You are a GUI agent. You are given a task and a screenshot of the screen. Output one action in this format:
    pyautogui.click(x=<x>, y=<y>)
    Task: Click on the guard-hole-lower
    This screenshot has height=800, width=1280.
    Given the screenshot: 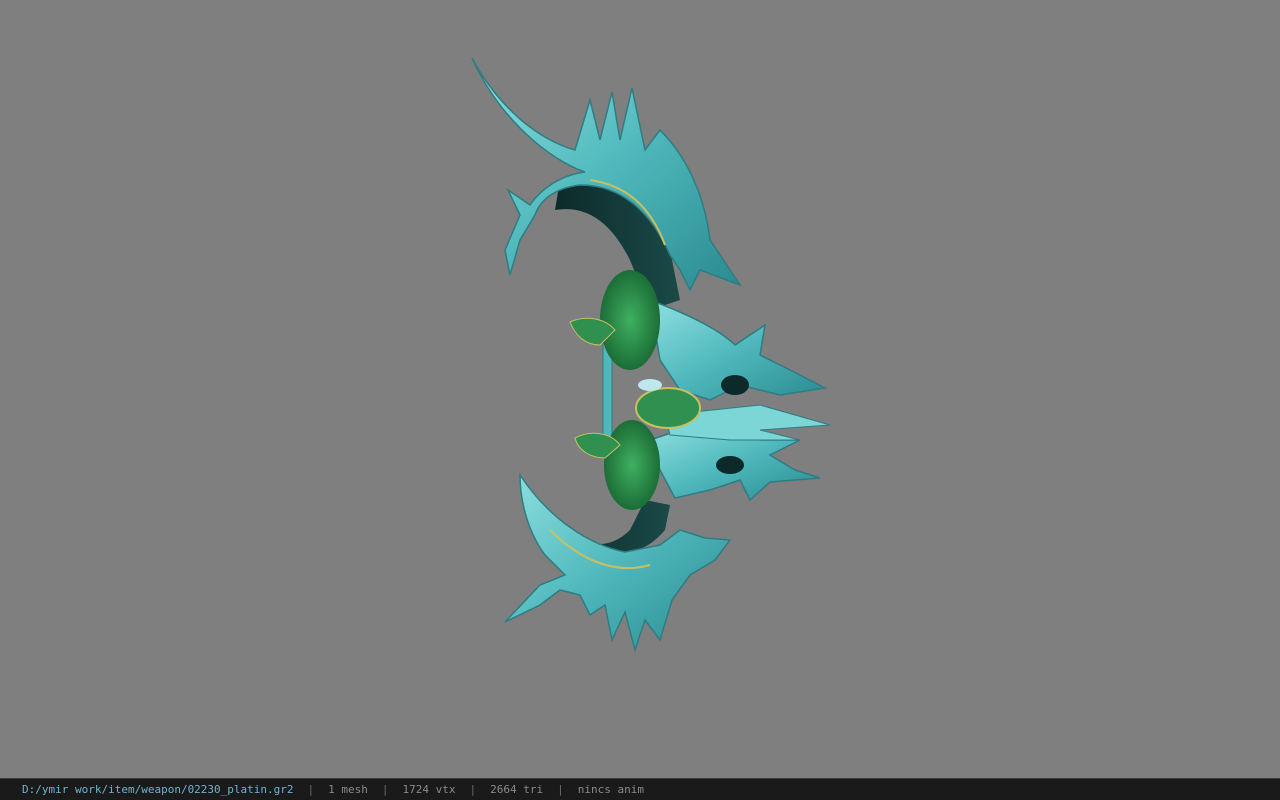 What is the action you would take?
    pyautogui.click(x=730, y=465)
    